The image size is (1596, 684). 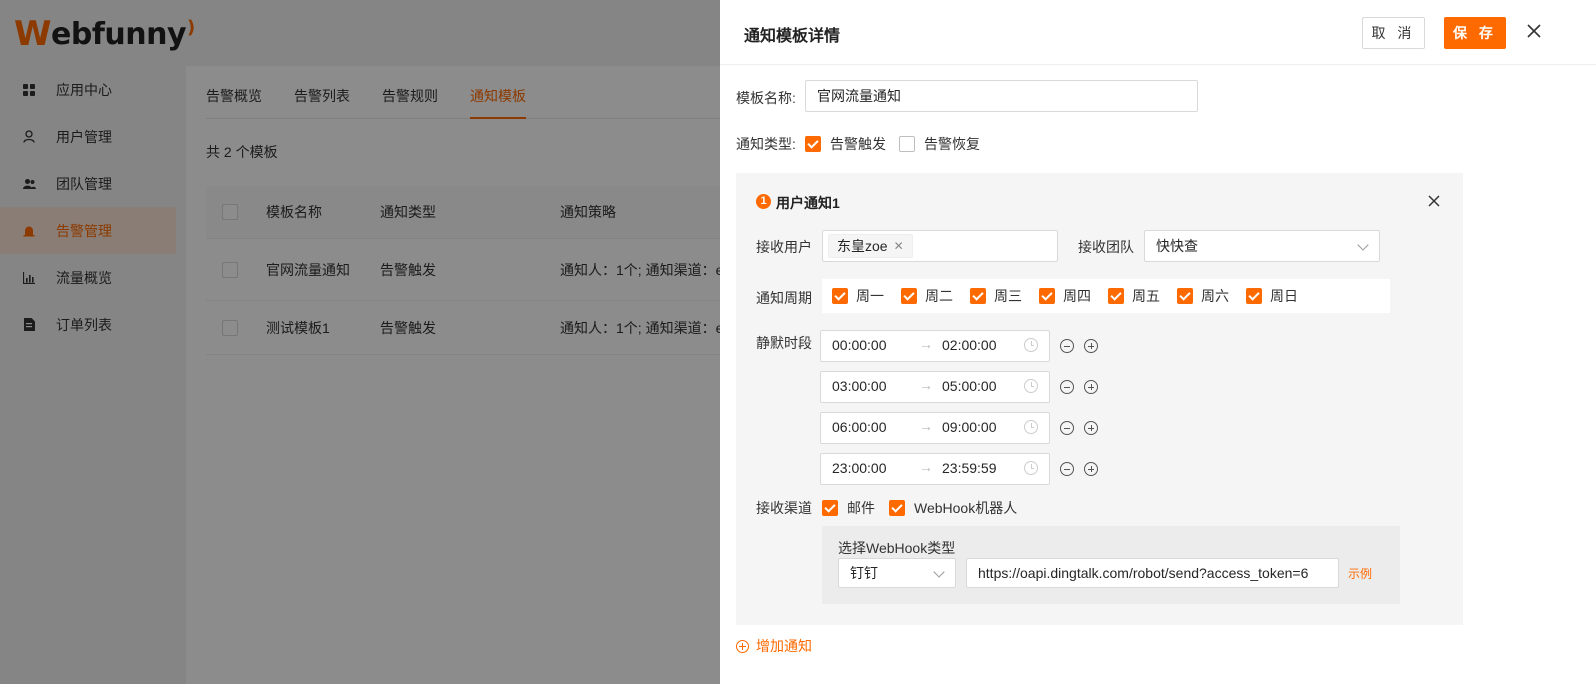 What do you see at coordinates (899, 246) in the screenshot?
I see `tag-close-icon: ✕` at bounding box center [899, 246].